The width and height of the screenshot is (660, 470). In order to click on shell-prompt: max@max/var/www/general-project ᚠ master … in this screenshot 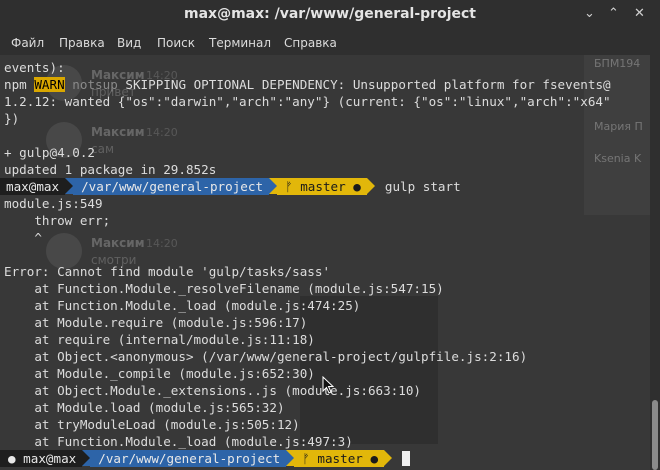, I will do `click(325, 186)`.